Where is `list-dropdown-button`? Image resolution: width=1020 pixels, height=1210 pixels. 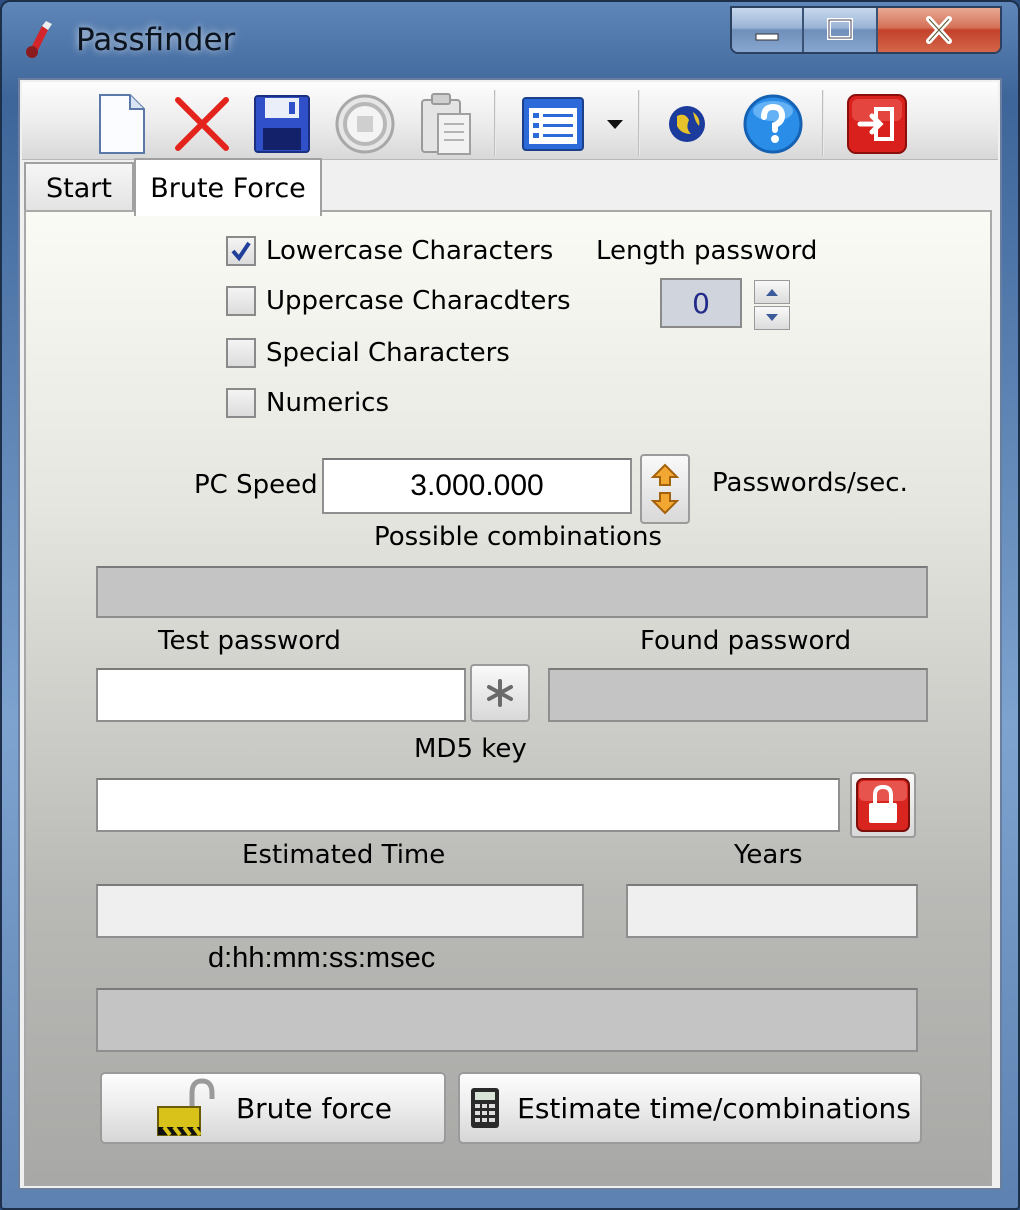
list-dropdown-button is located at coordinates (615, 124).